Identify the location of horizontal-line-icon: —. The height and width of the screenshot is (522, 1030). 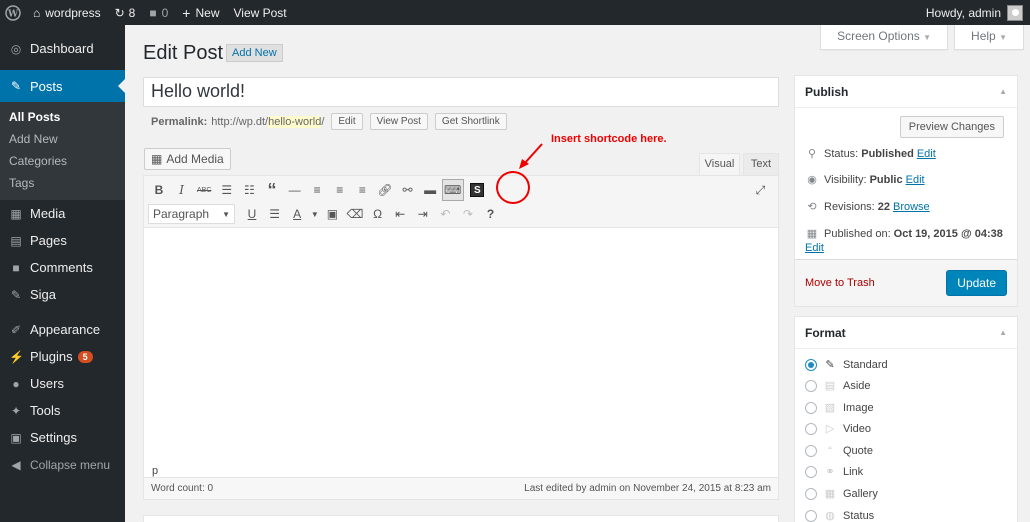
(295, 190).